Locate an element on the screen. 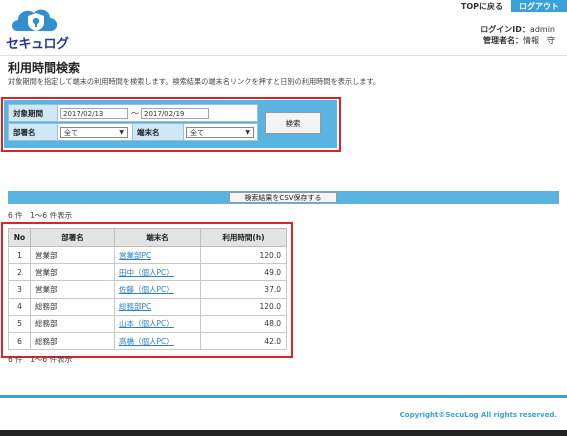  admin-name-label: 管理者名： is located at coordinates (503, 40).